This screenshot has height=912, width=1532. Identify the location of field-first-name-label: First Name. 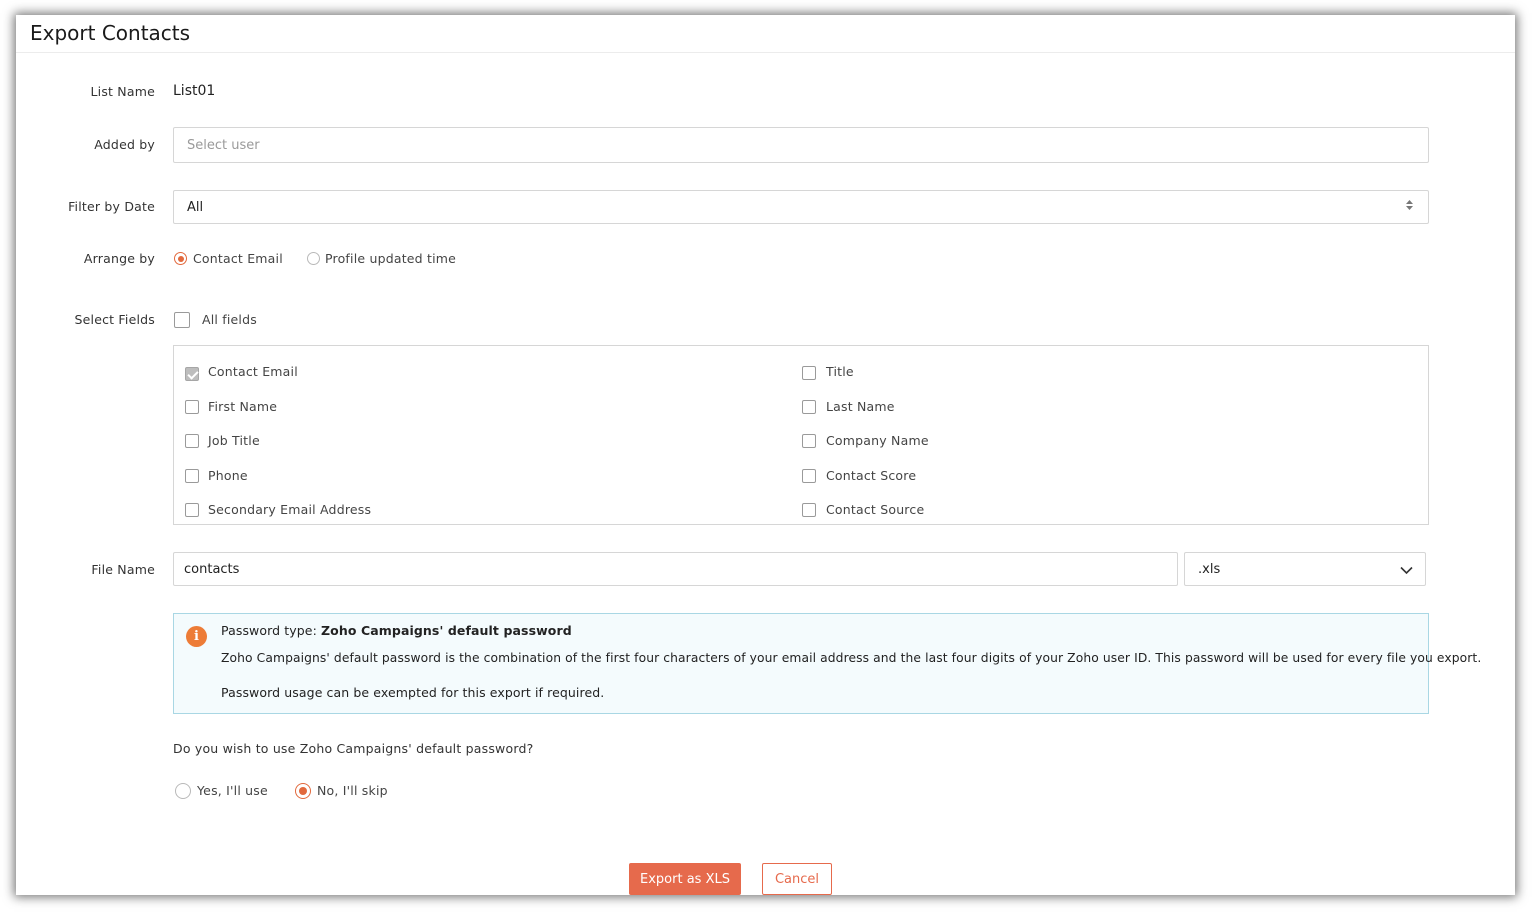
(242, 406).